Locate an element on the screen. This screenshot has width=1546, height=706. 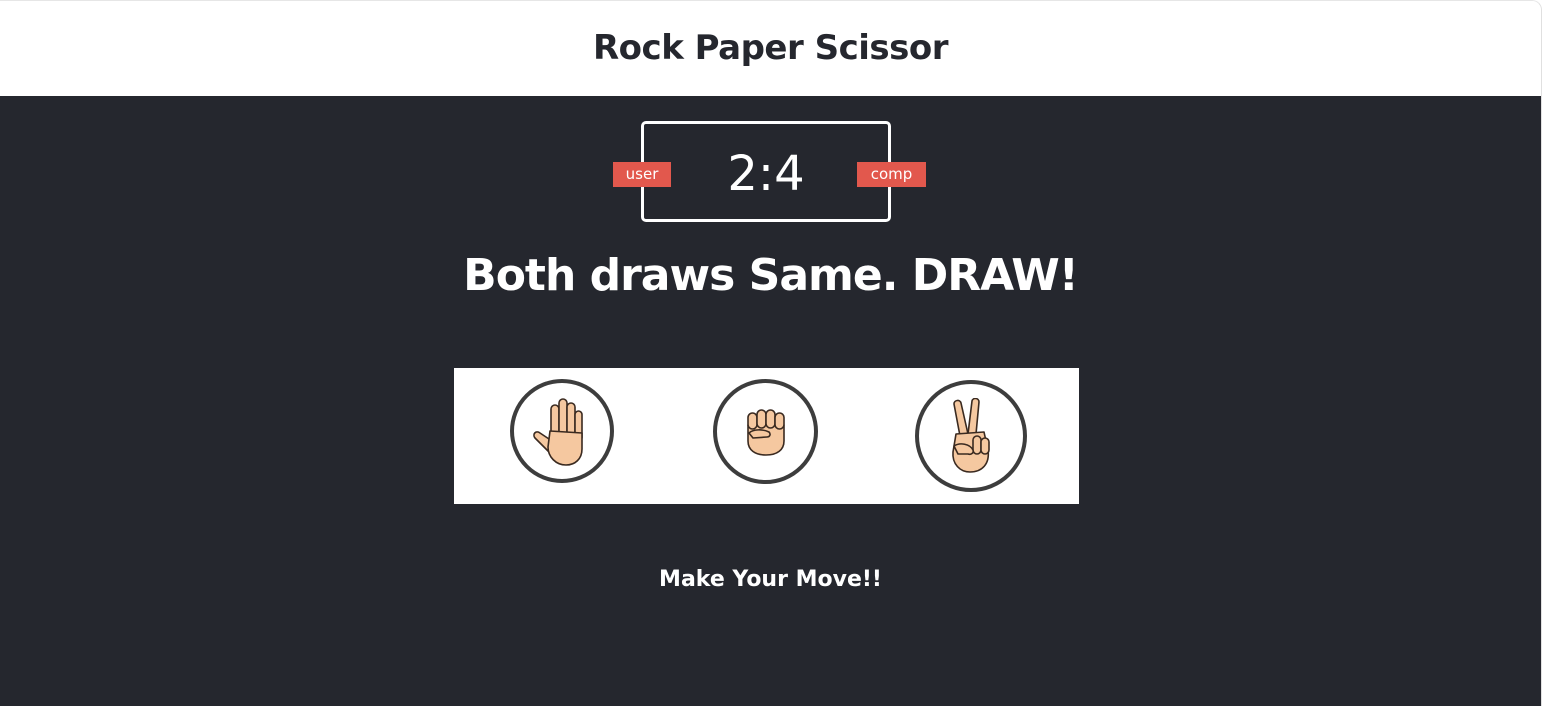
paper-choice-button is located at coordinates (562, 431).